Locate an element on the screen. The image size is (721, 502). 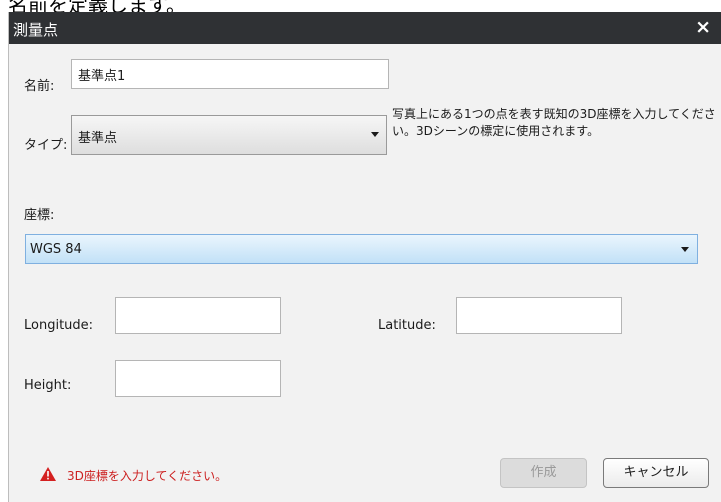
cancel-button: キャンセル is located at coordinates (656, 473).